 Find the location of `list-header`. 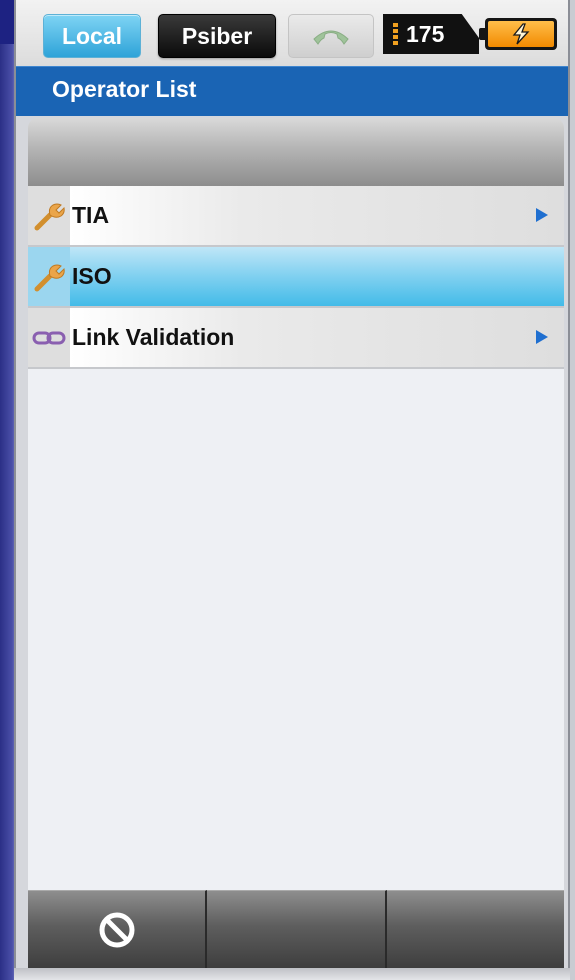

list-header is located at coordinates (296, 152).